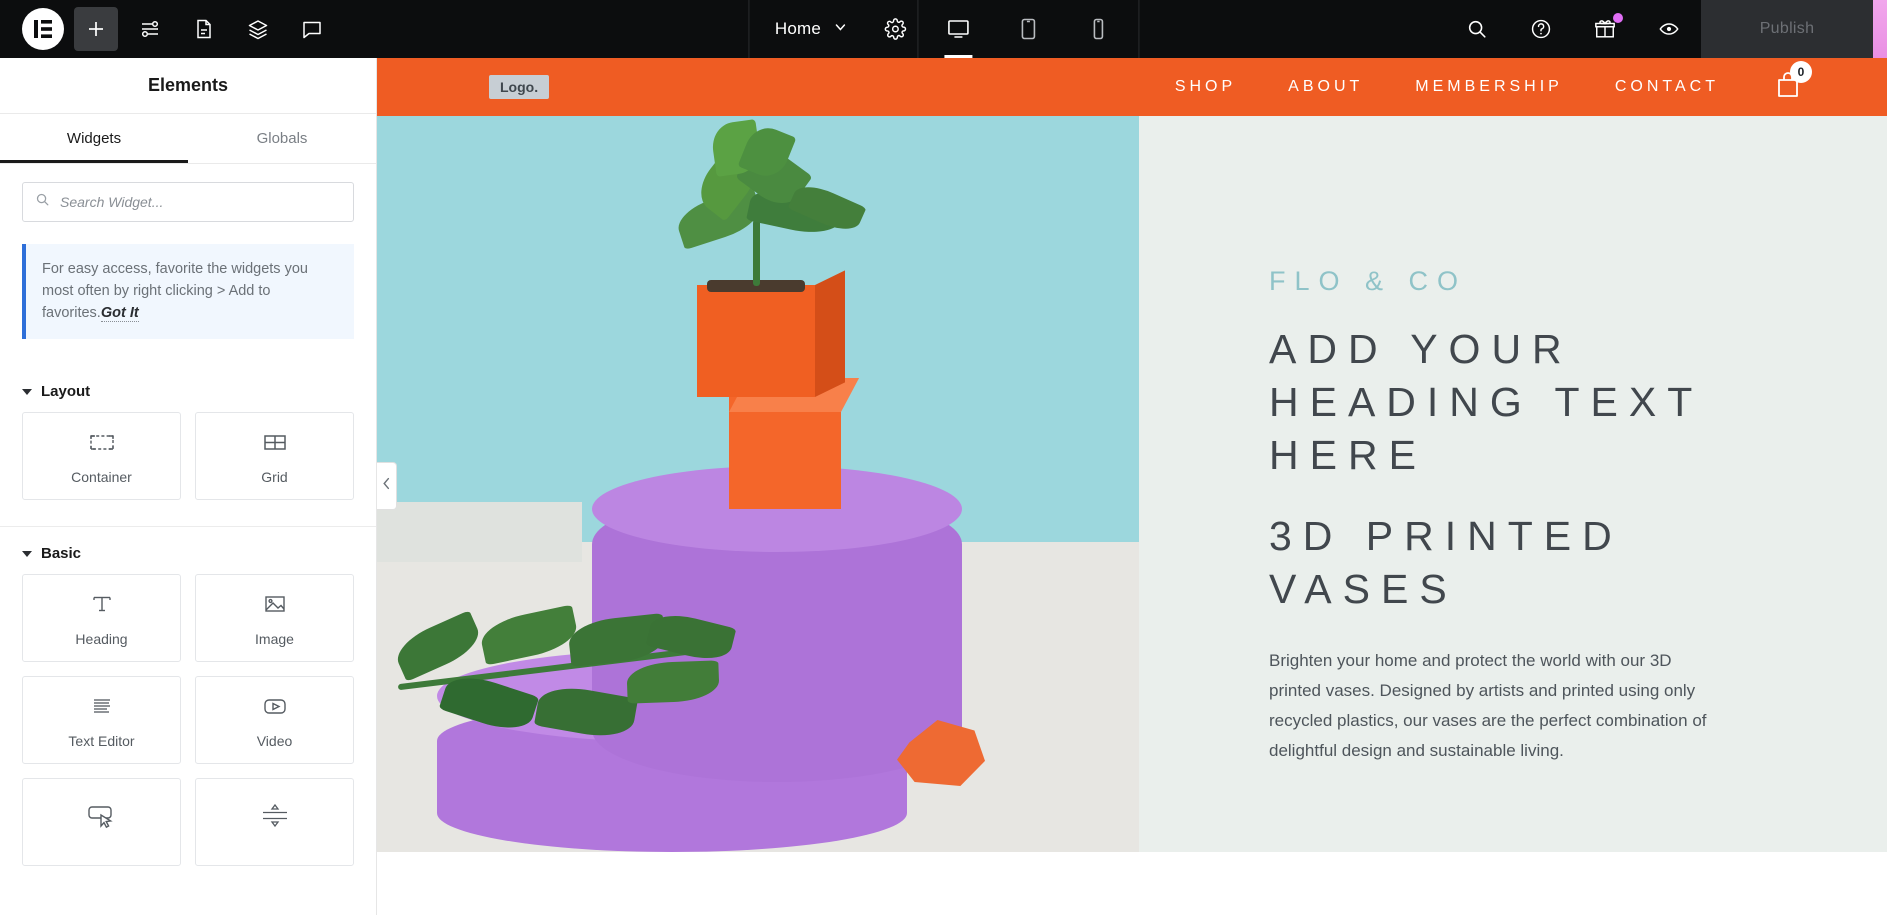 Image resolution: width=1887 pixels, height=915 pixels. I want to click on widget-container: Container, so click(101, 456).